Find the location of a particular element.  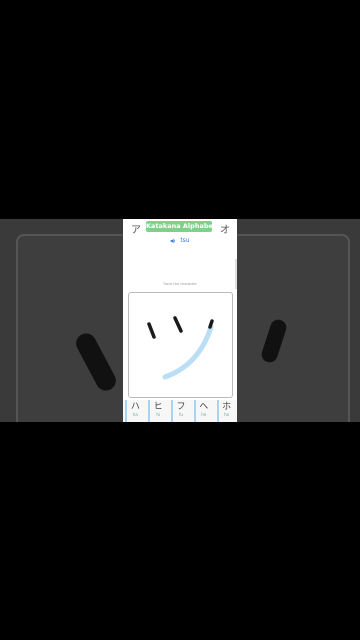

kana-item-hi: ヒ hi is located at coordinates (157, 411).